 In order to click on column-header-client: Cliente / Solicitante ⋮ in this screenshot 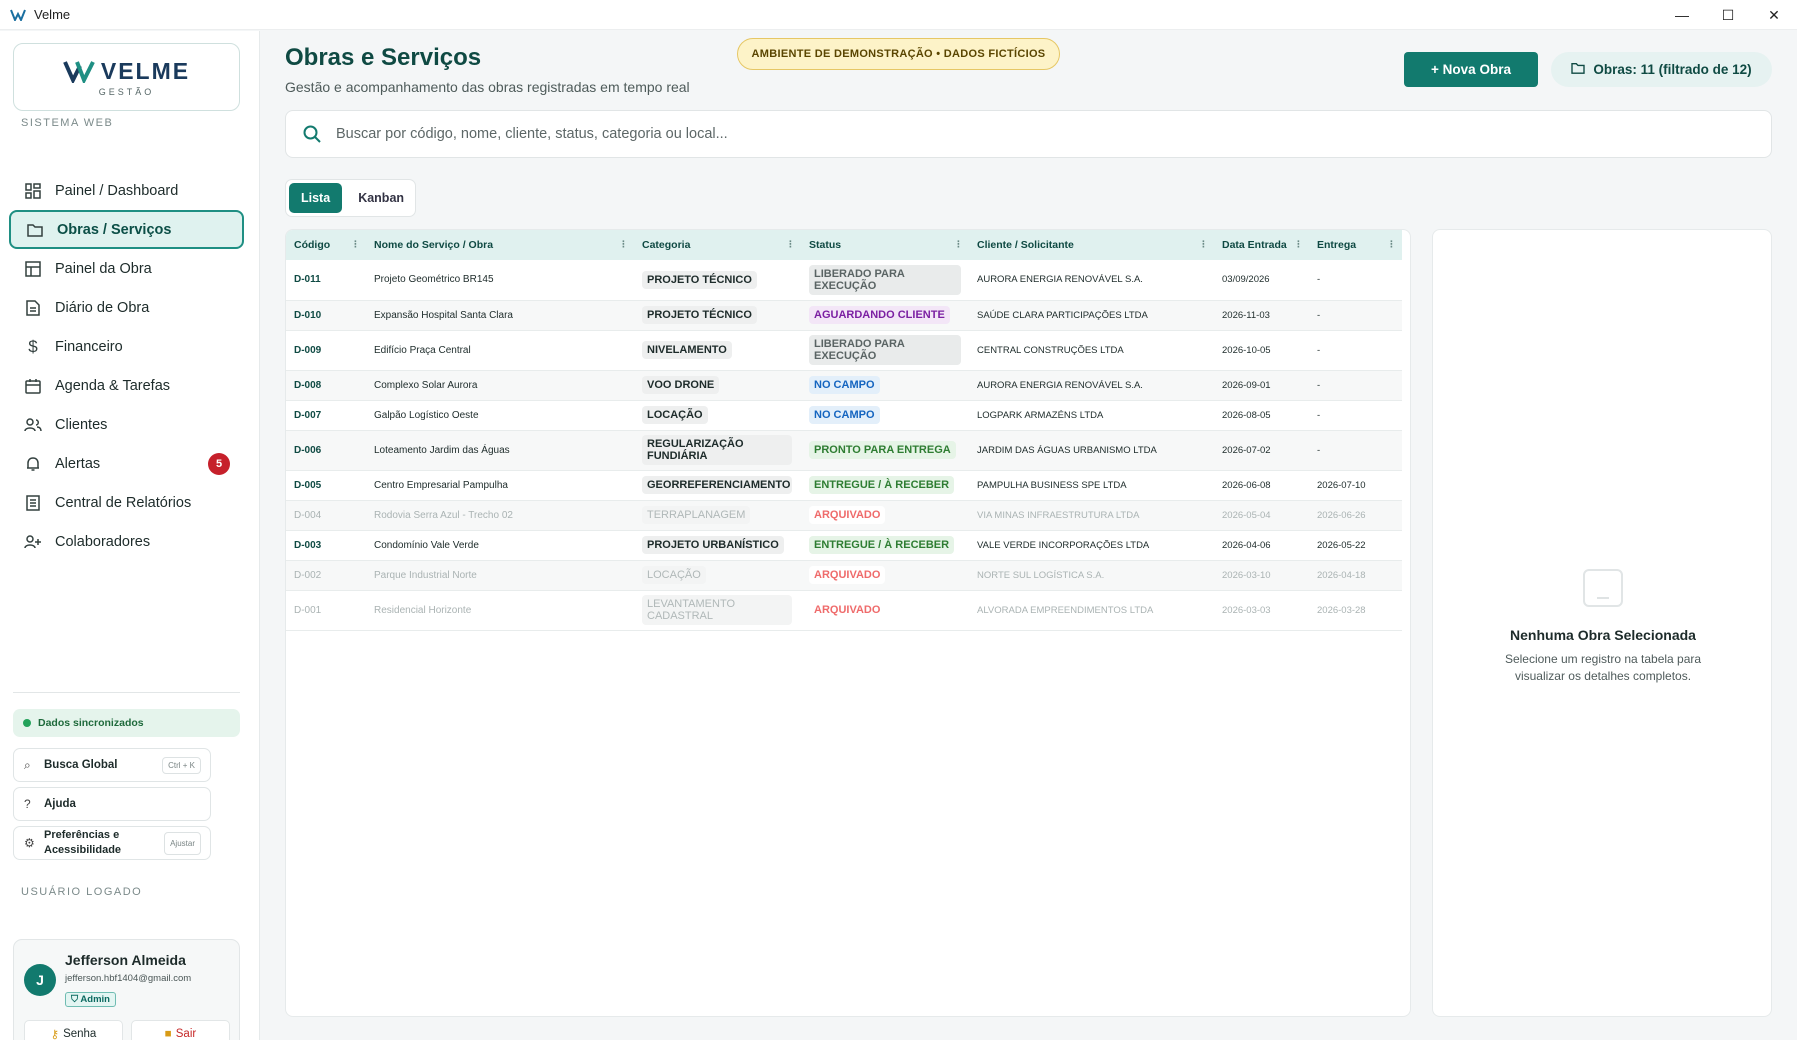, I will do `click(1091, 245)`.